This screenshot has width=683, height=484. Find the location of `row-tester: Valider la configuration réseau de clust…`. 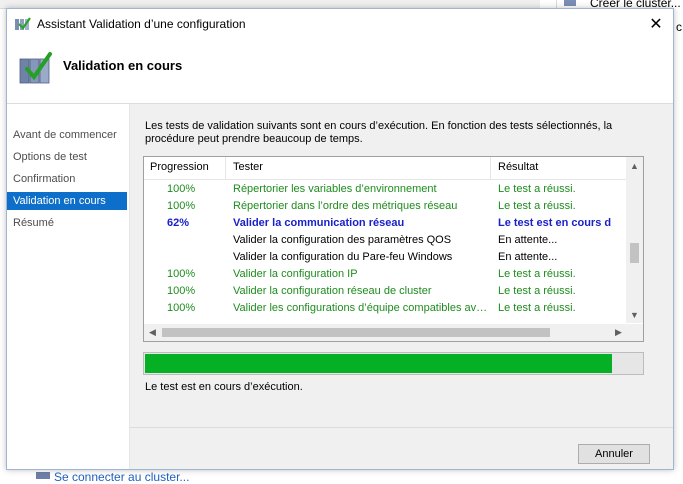

row-tester: Valider la configuration réseau de clust… is located at coordinates (332, 291).